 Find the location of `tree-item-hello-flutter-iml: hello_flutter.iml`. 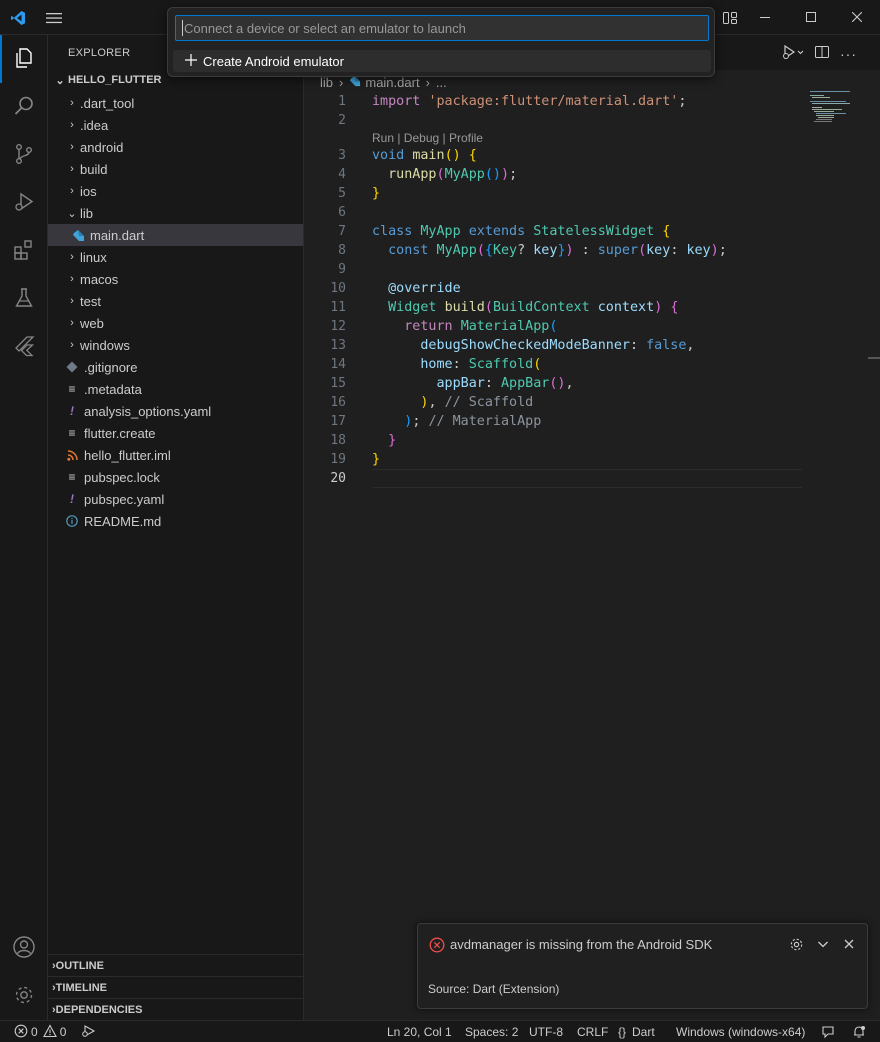

tree-item-hello-flutter-iml: hello_flutter.iml is located at coordinates (175, 455).